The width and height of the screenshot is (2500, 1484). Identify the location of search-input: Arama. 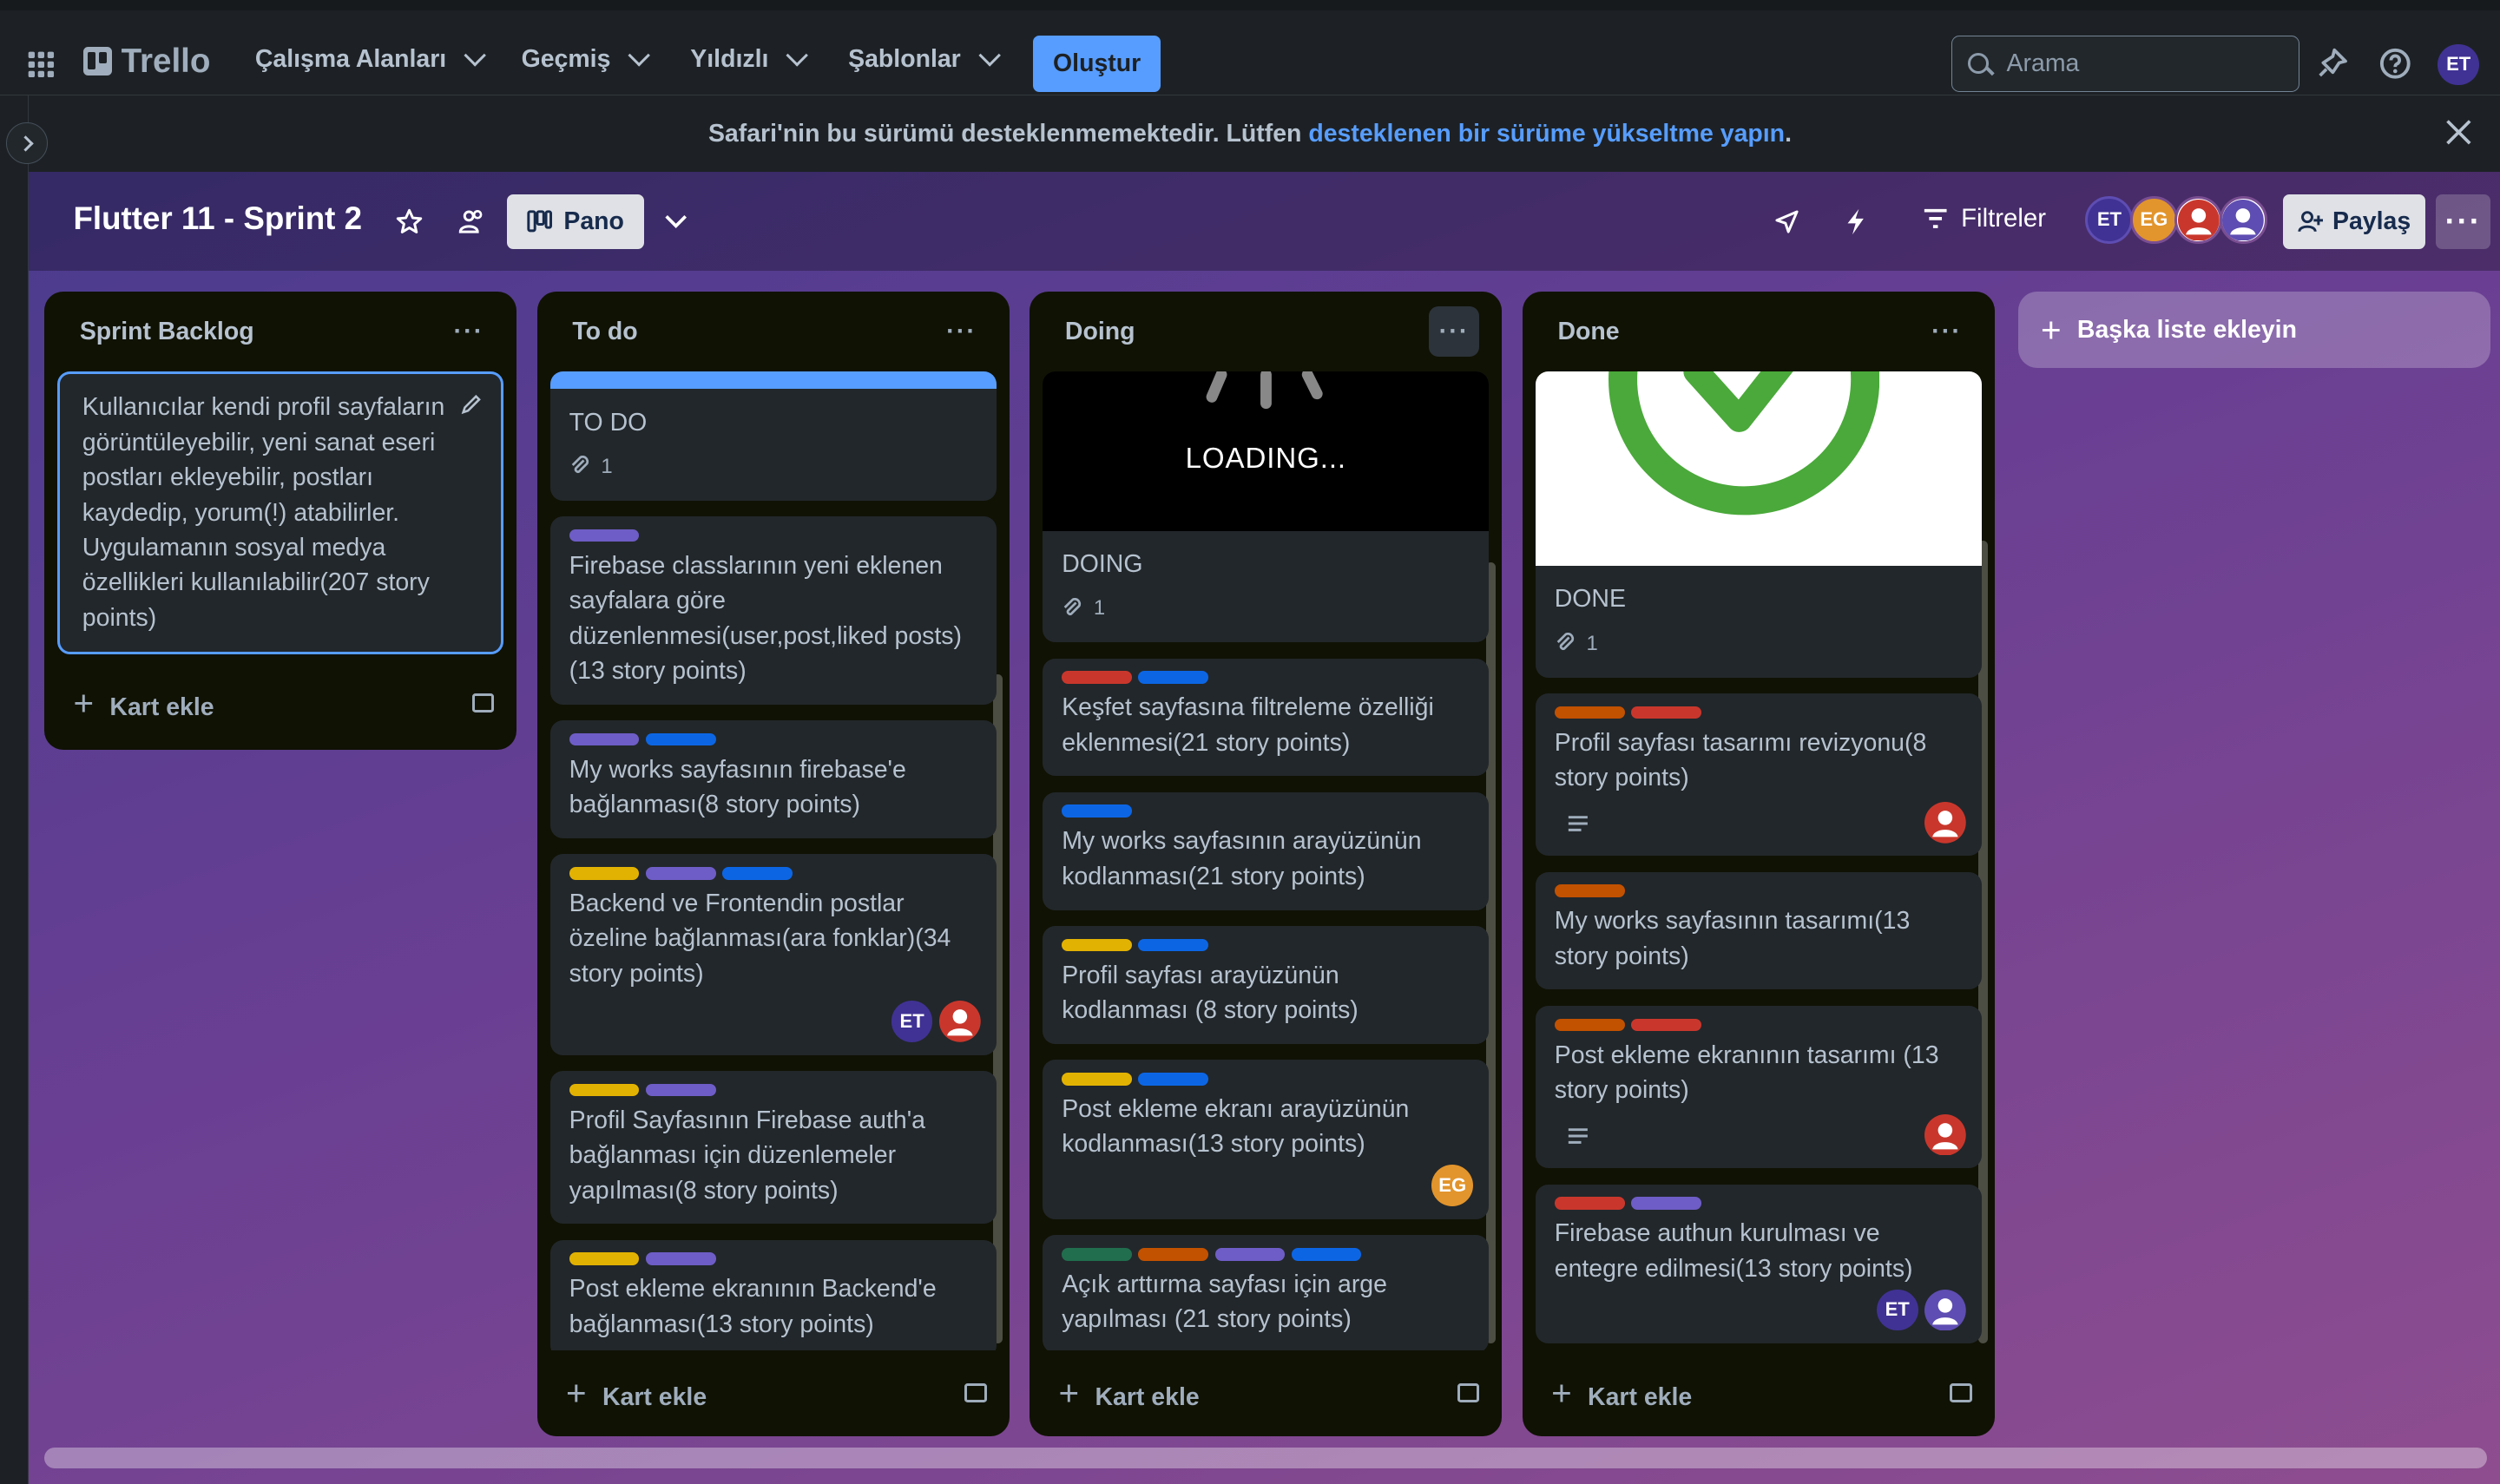
(2125, 64).